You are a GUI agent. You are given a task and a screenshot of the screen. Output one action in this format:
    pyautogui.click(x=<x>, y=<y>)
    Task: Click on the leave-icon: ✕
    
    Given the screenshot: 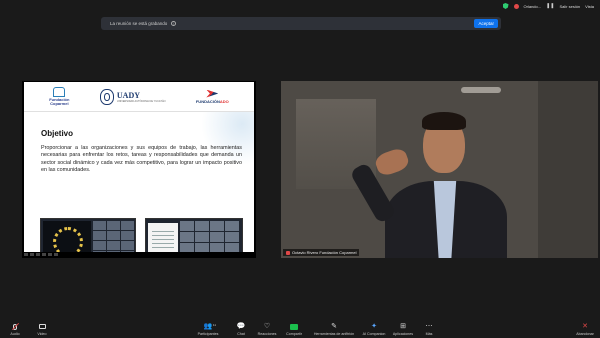 What is the action you would take?
    pyautogui.click(x=585, y=326)
    